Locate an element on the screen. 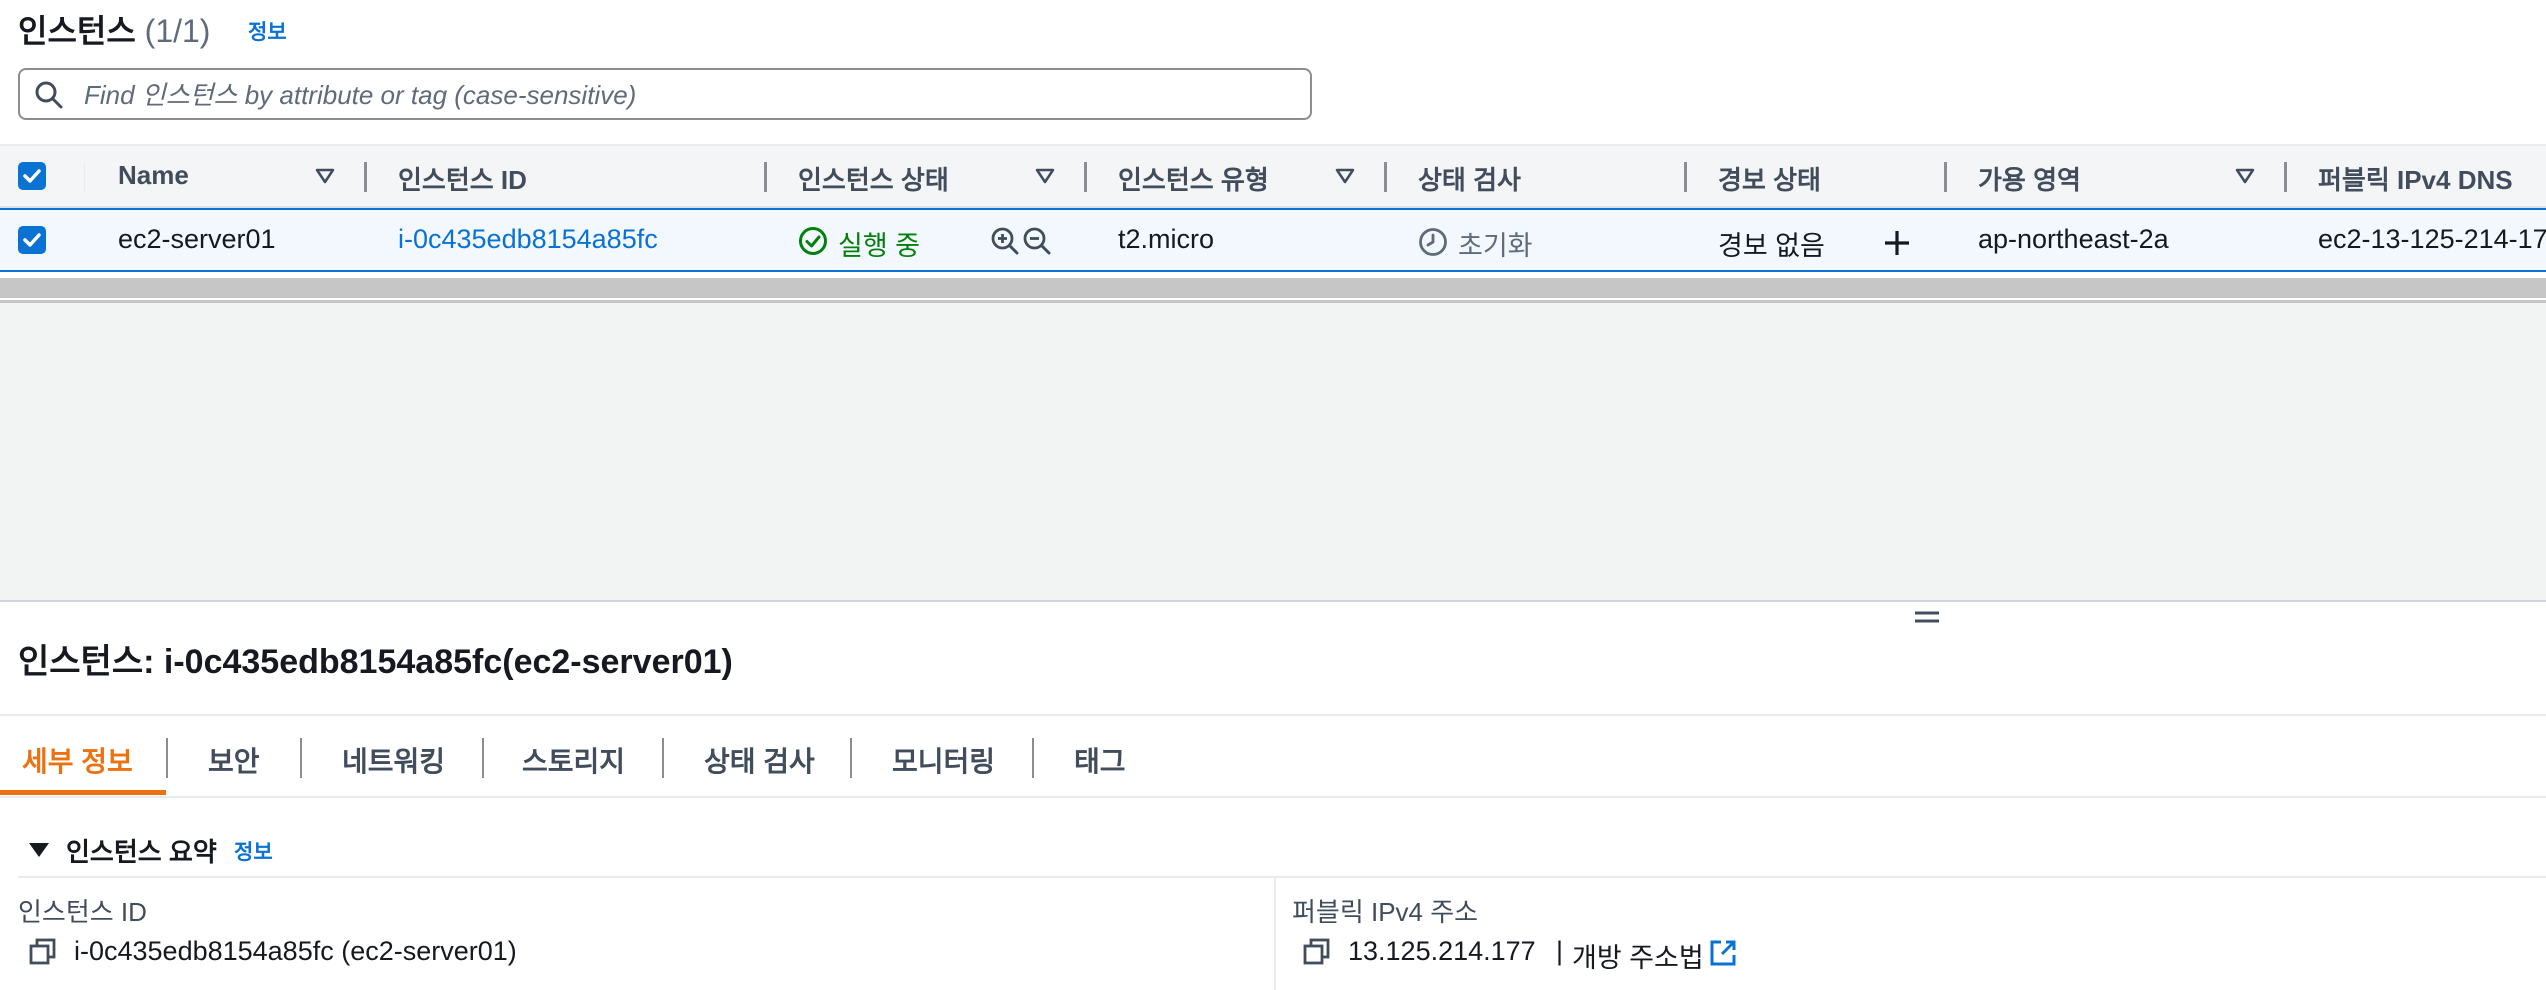 The image size is (2546, 990). select-all-checkbox is located at coordinates (32, 176).